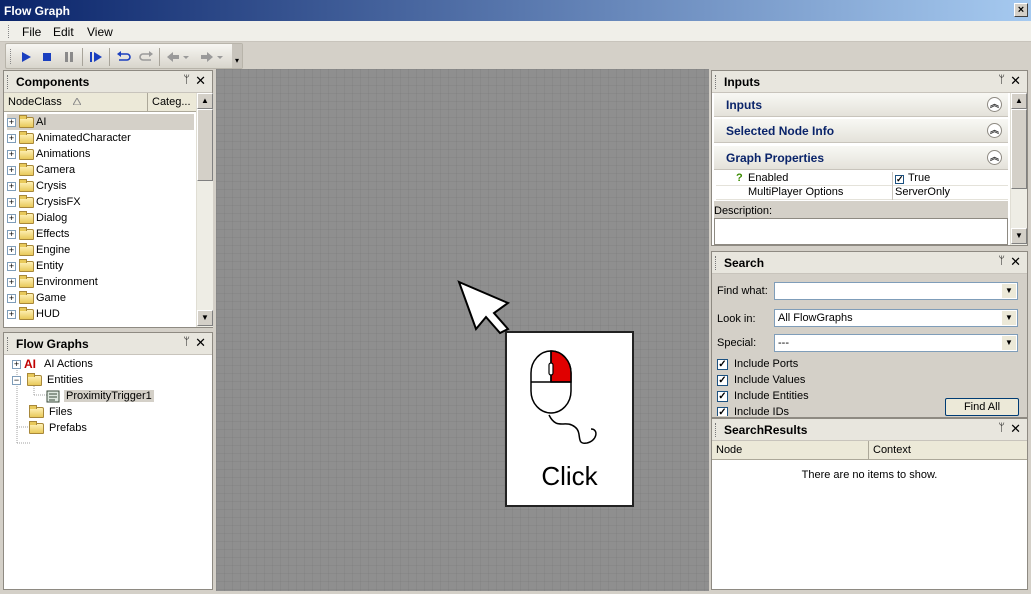 This screenshot has width=1031, height=594. What do you see at coordinates (146, 57) in the screenshot?
I see `redo-button` at bounding box center [146, 57].